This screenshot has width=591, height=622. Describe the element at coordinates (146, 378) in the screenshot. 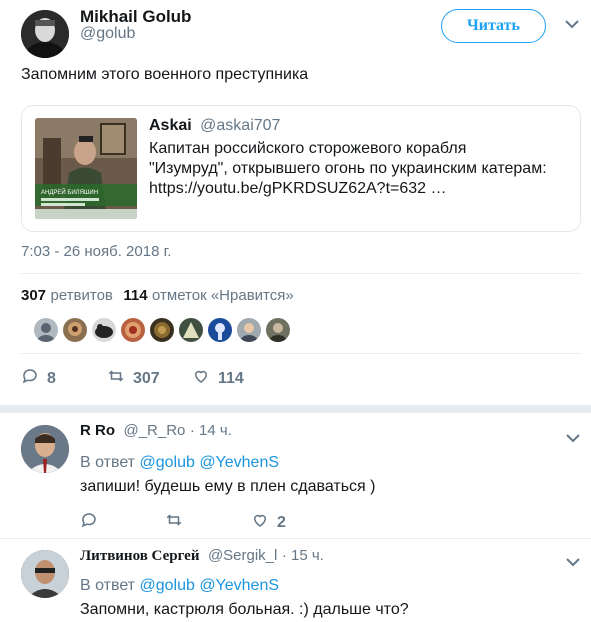

I see `retweet-count: 307` at that location.